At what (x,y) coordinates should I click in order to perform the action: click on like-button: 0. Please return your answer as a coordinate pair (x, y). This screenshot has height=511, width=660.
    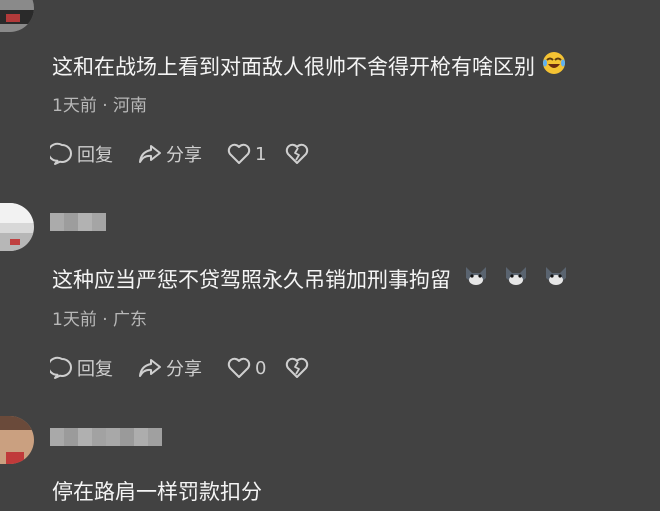
    Looking at the image, I should click on (246, 368).